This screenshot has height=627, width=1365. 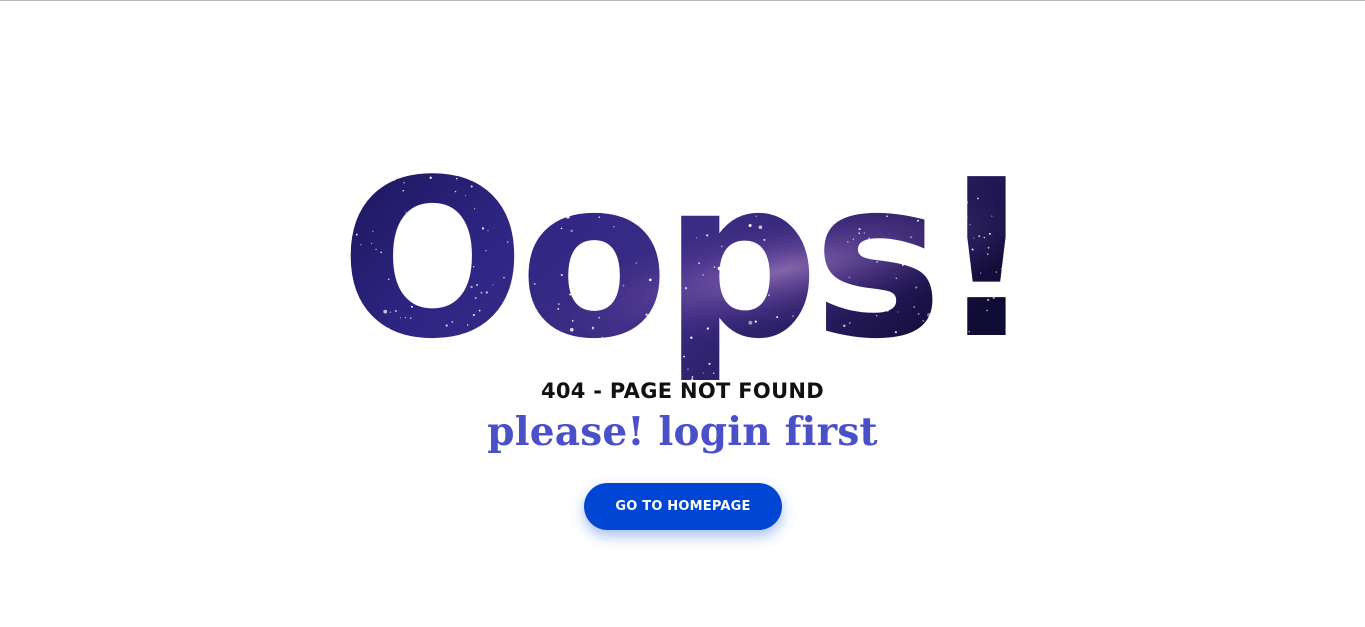 What do you see at coordinates (683, 506) in the screenshot?
I see `go-to-homepage-button: GO TO HOMEPAGE` at bounding box center [683, 506].